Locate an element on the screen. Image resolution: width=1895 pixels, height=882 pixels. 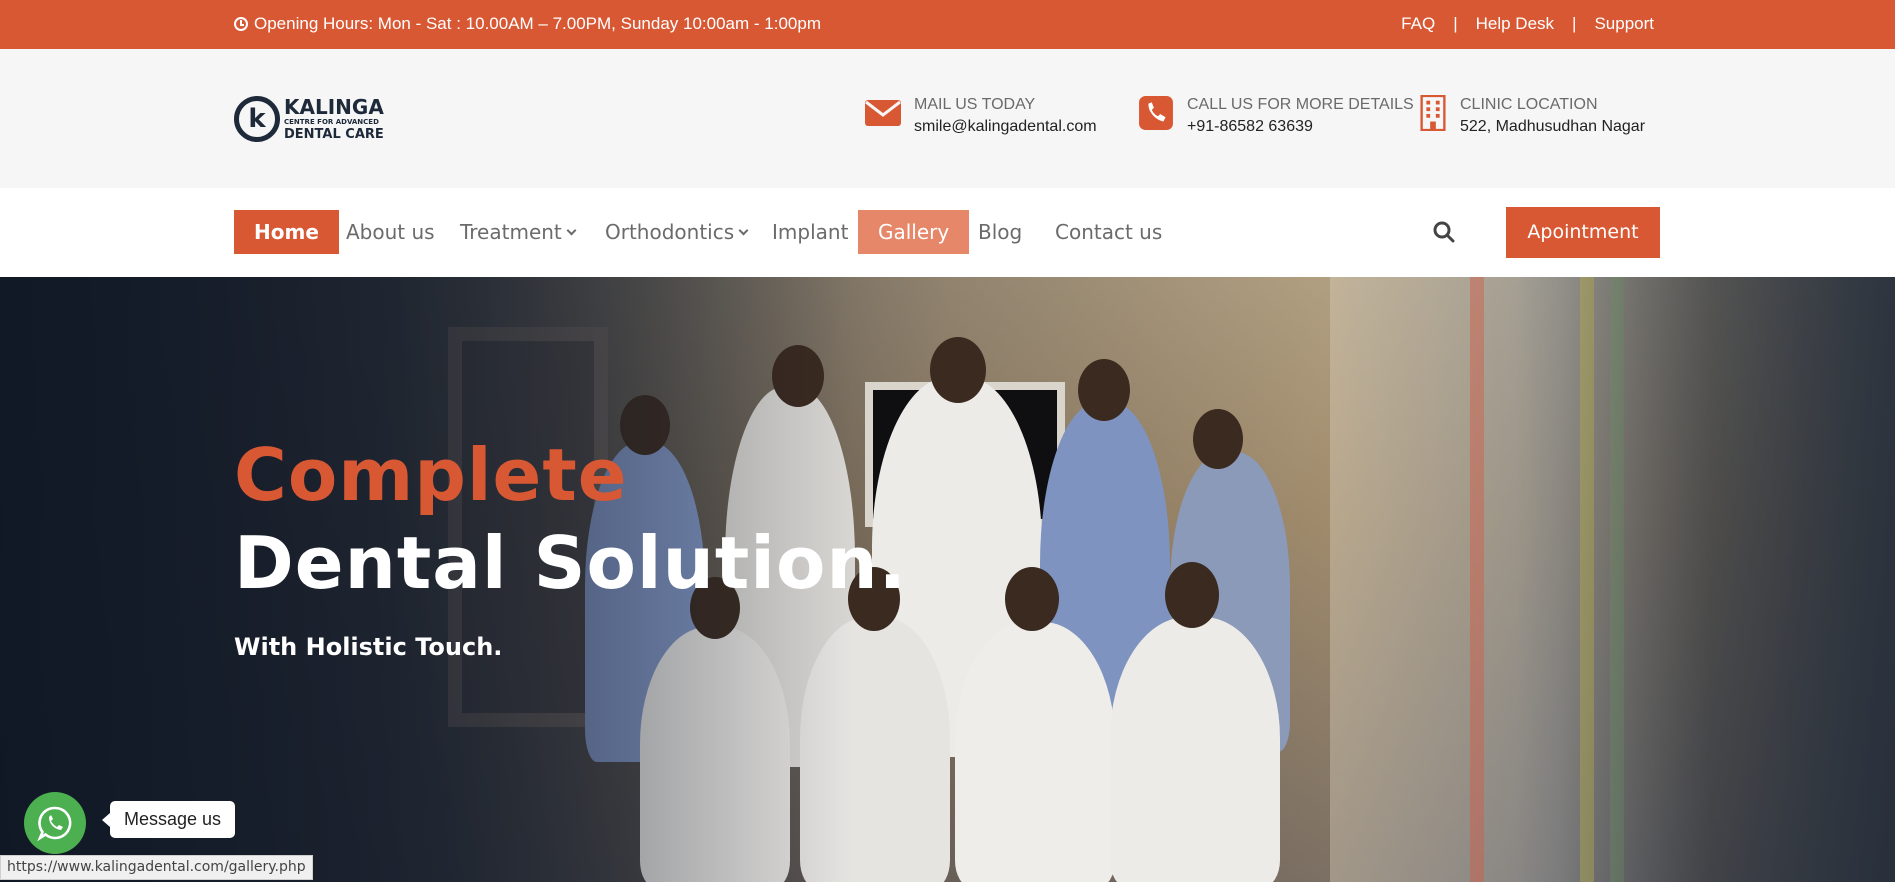
contact-mail: MAIL US TODAY smile@kalingadental.com is located at coordinates (980, 117).